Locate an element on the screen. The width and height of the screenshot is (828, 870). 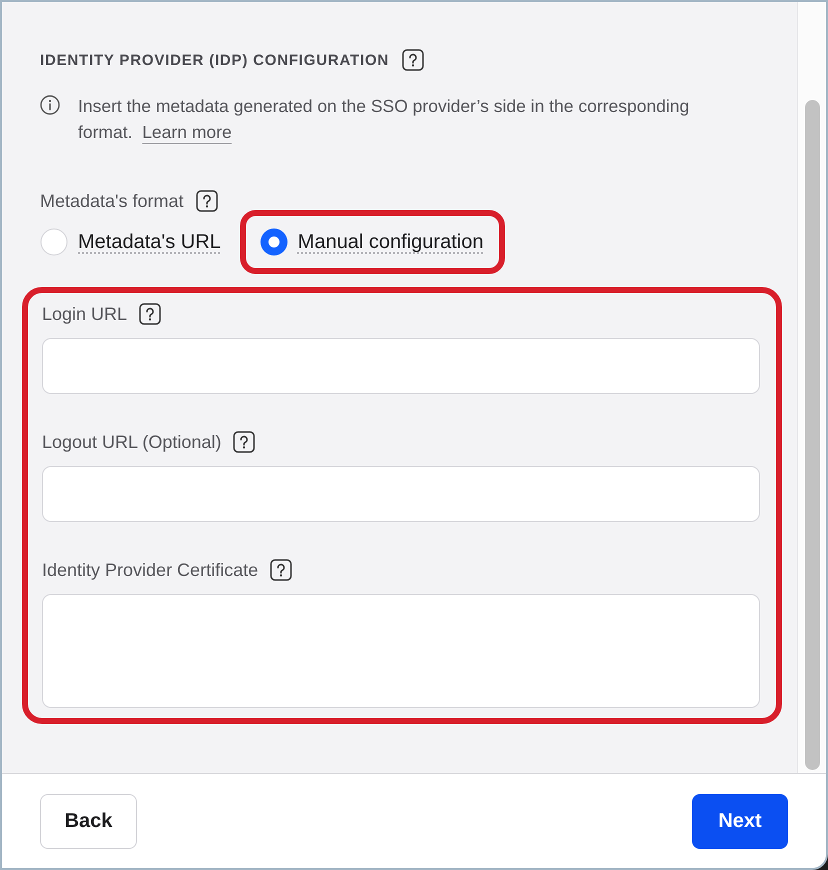
next-button: Next is located at coordinates (740, 821).